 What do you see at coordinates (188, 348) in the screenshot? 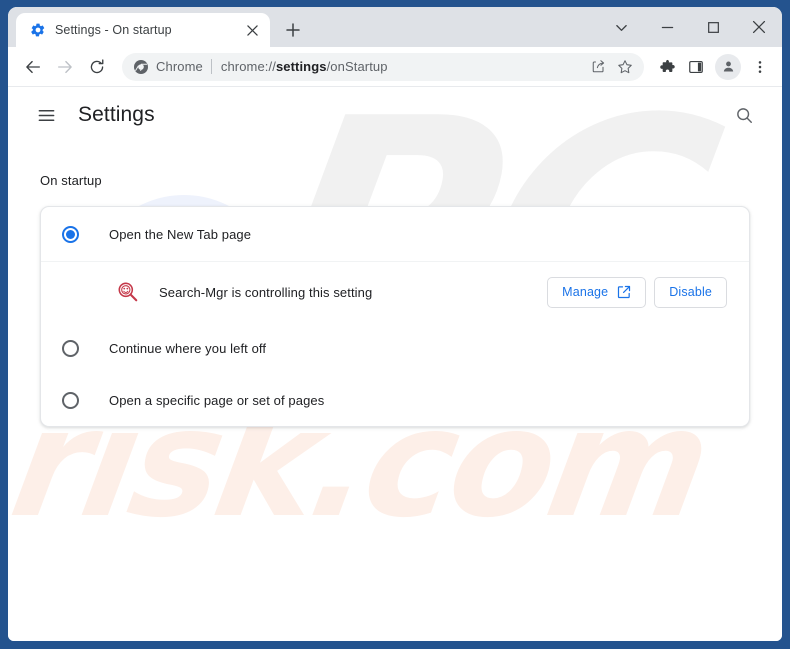
I see `radio-label-continue-where-left-off: Continue where you left off` at bounding box center [188, 348].